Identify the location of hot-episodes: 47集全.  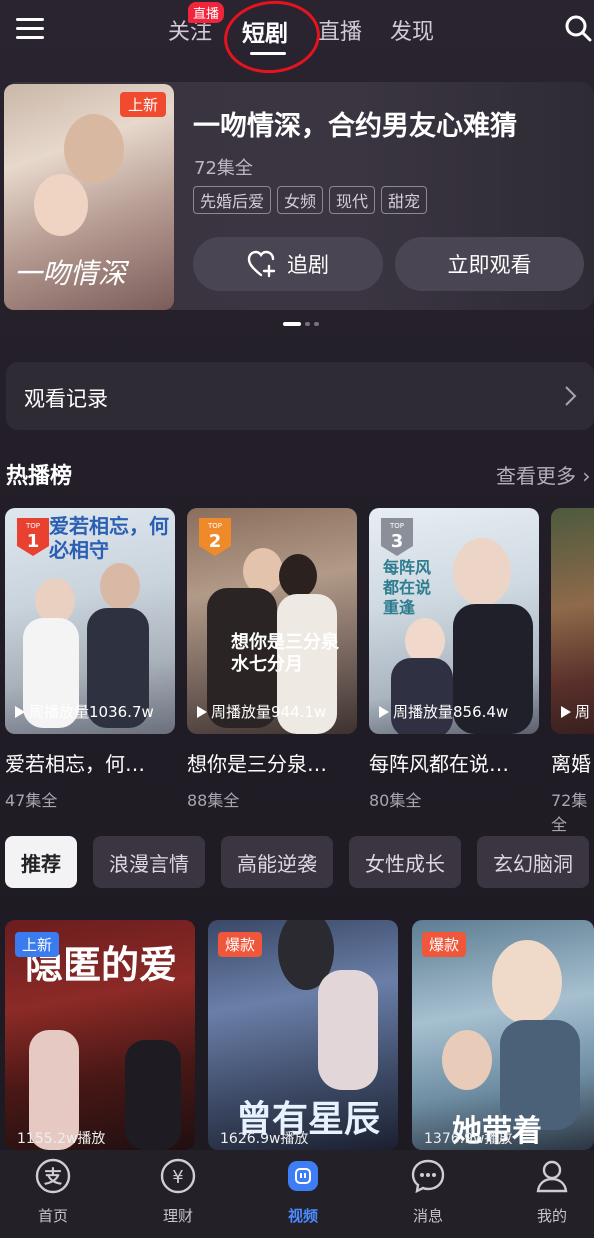
(31, 800).